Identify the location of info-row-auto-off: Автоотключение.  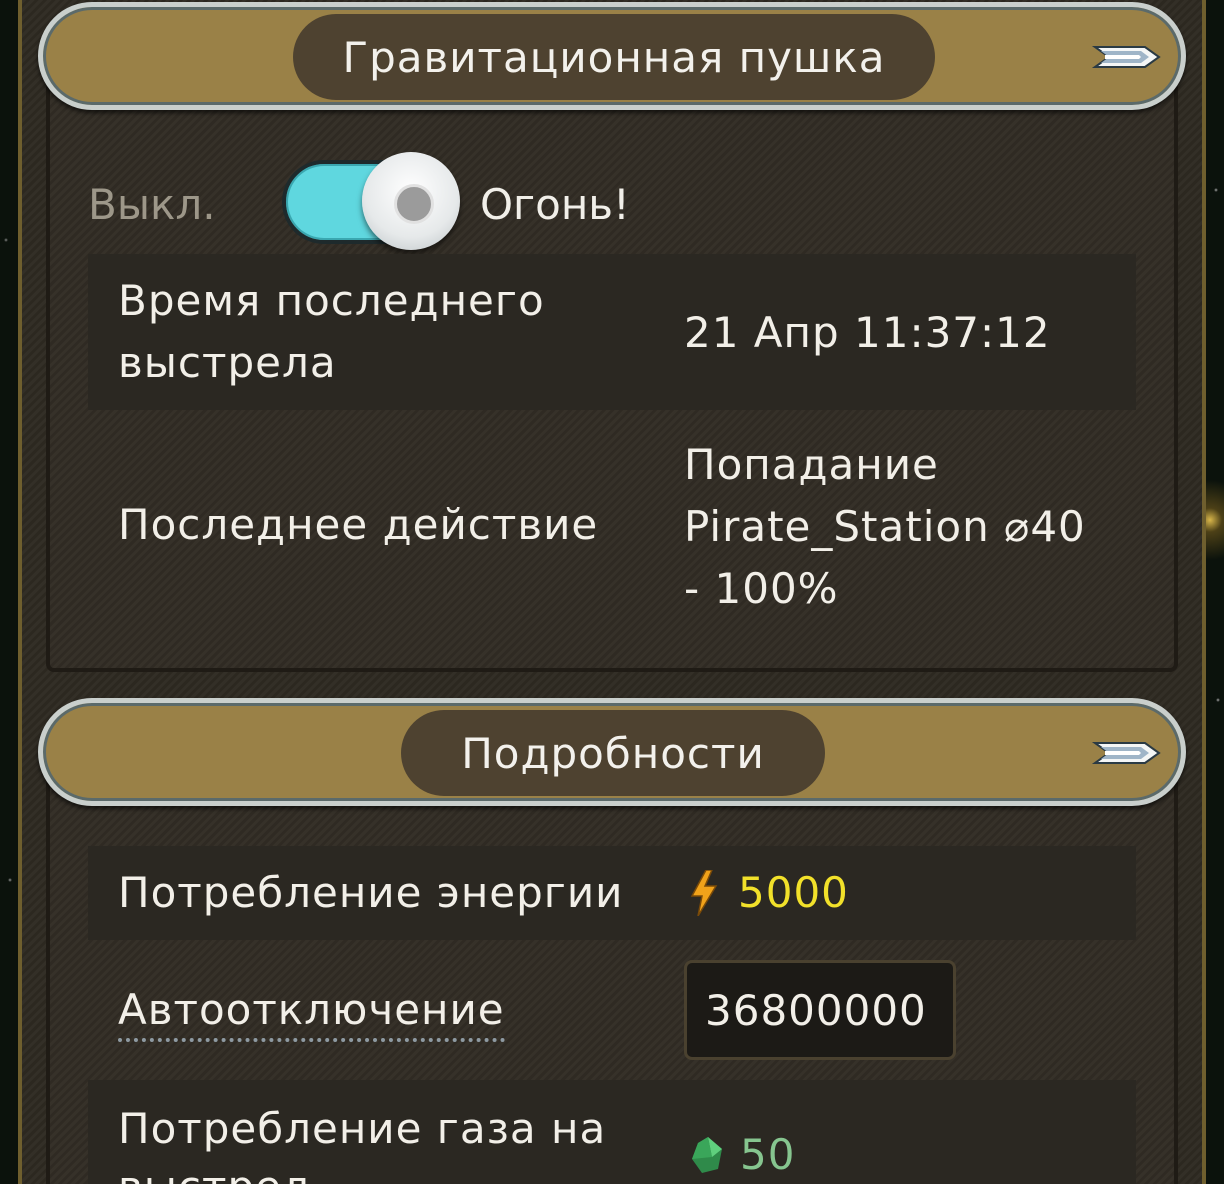
(612, 1010).